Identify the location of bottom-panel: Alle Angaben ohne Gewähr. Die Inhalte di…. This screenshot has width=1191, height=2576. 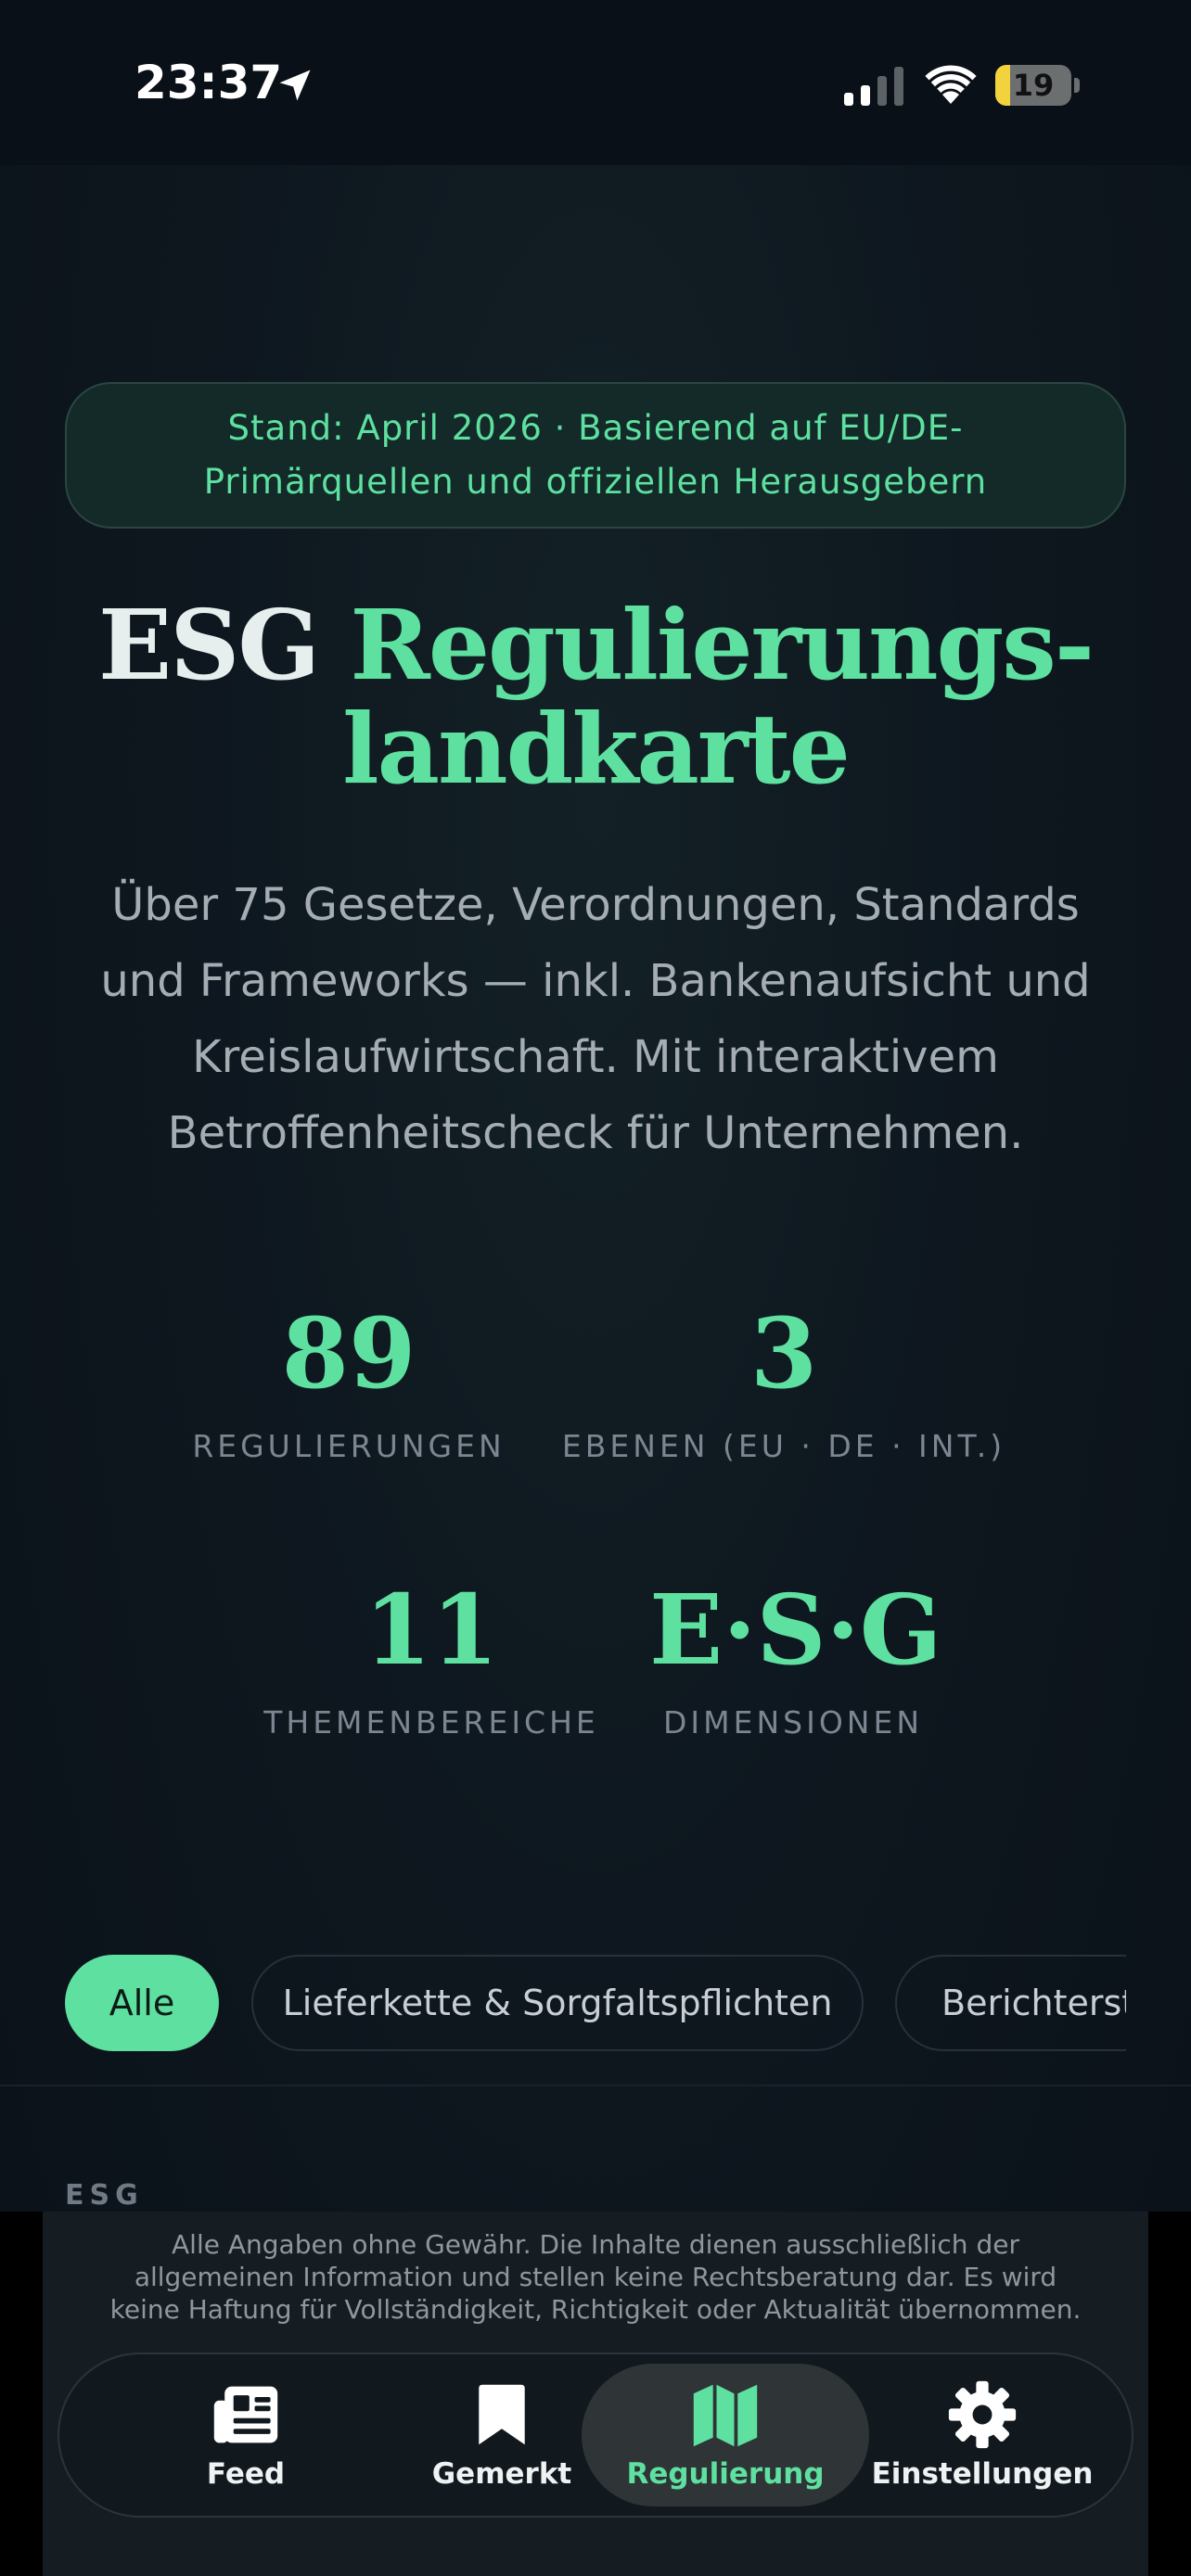
(595, 2394).